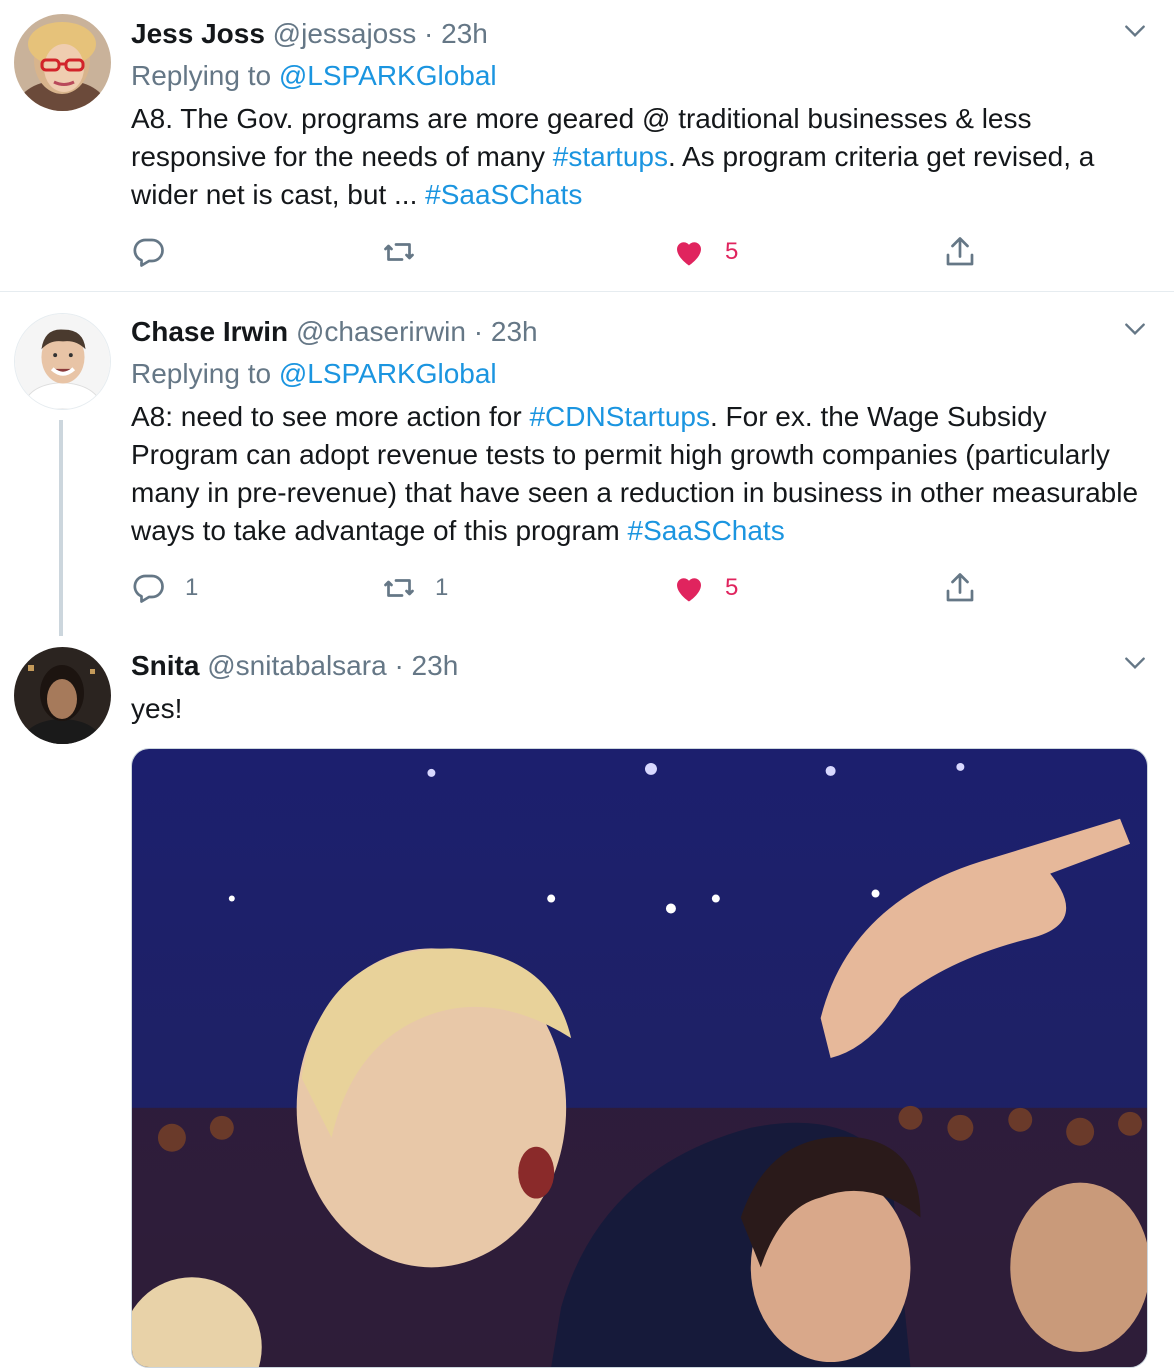 The width and height of the screenshot is (1174, 1368). I want to click on text-segment: A8: need to see more action for, so click(330, 416).